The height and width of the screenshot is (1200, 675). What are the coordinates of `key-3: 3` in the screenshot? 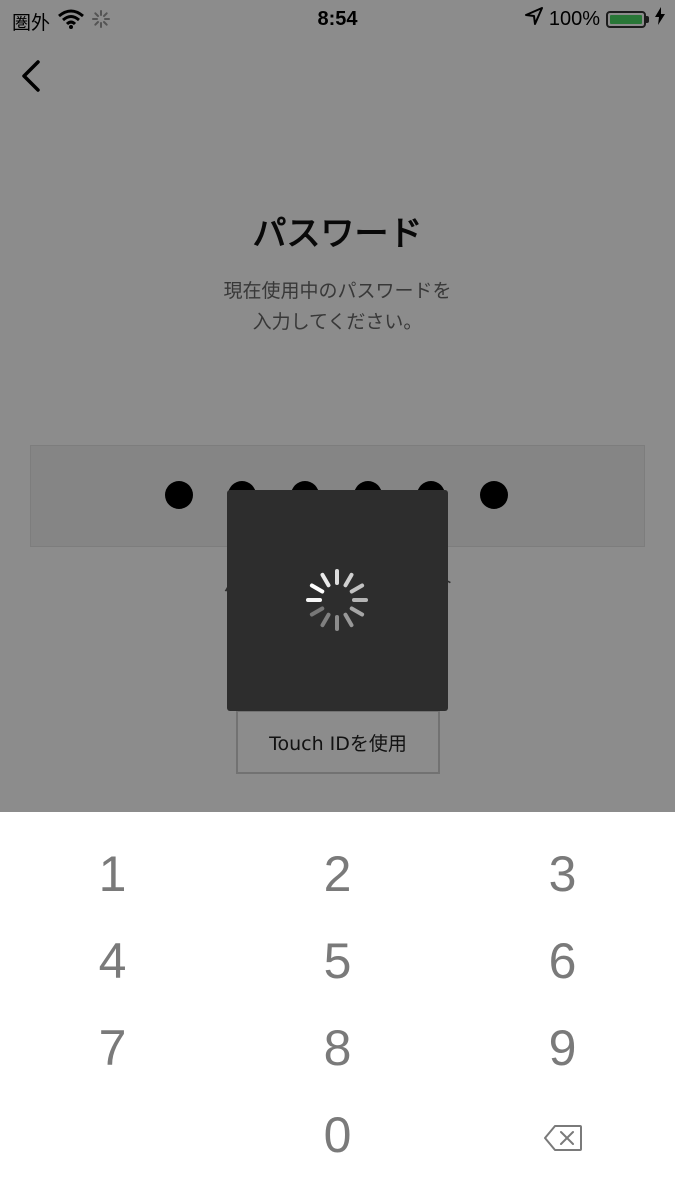 It's located at (562, 873).